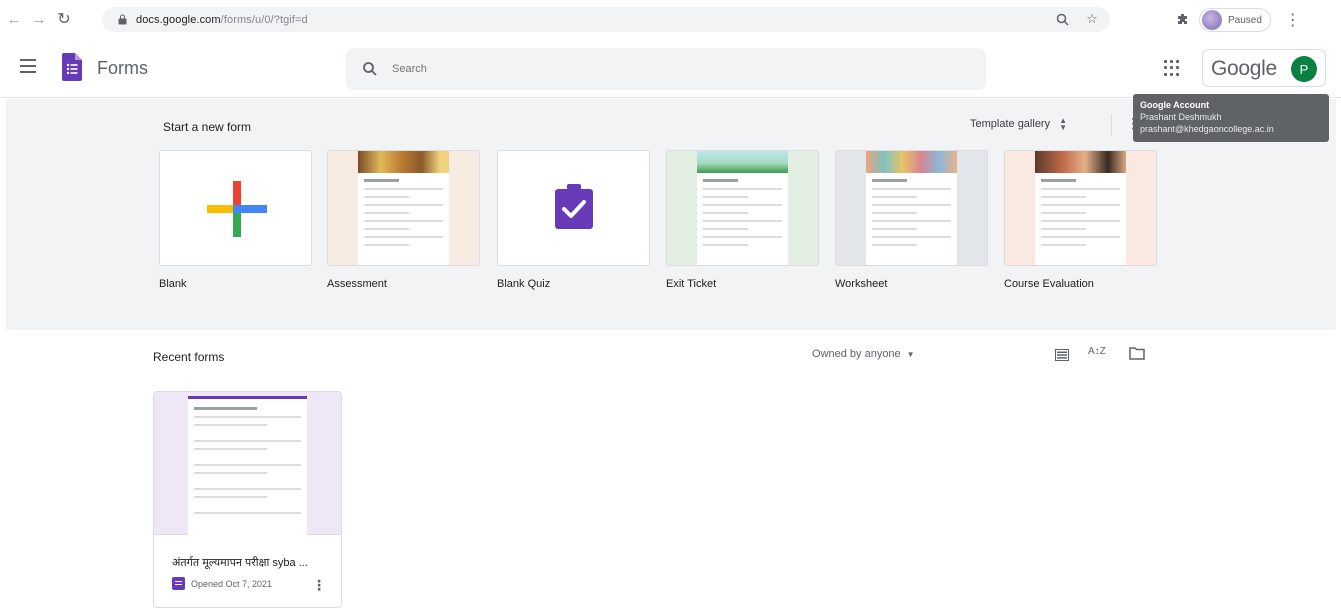 The image size is (1341, 610). What do you see at coordinates (861, 284) in the screenshot?
I see `template-label: Worksheet` at bounding box center [861, 284].